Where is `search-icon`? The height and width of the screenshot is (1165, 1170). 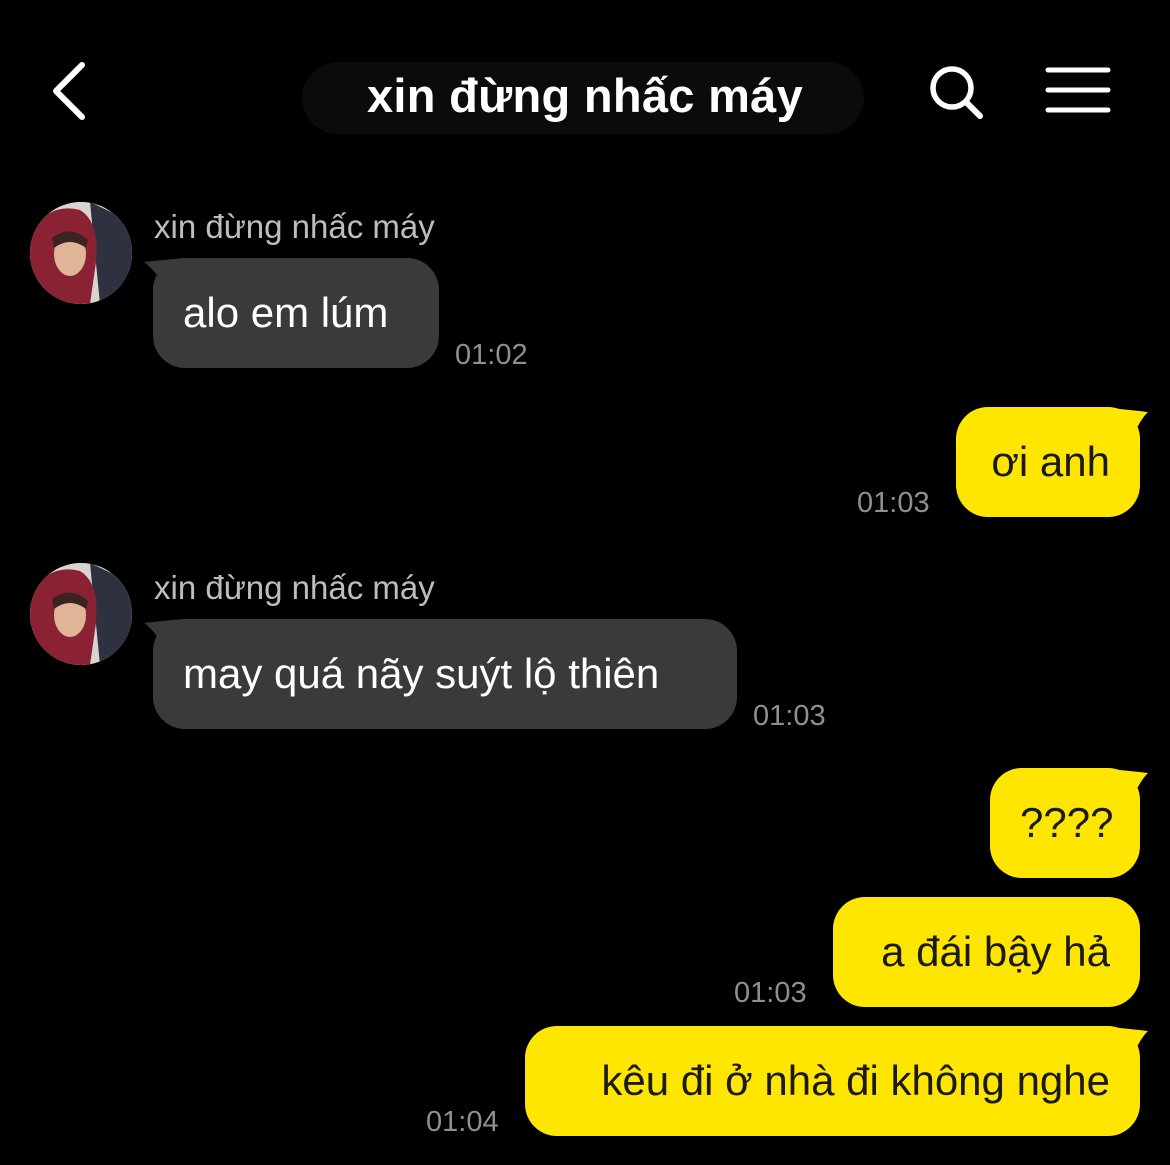
search-icon is located at coordinates (956, 92).